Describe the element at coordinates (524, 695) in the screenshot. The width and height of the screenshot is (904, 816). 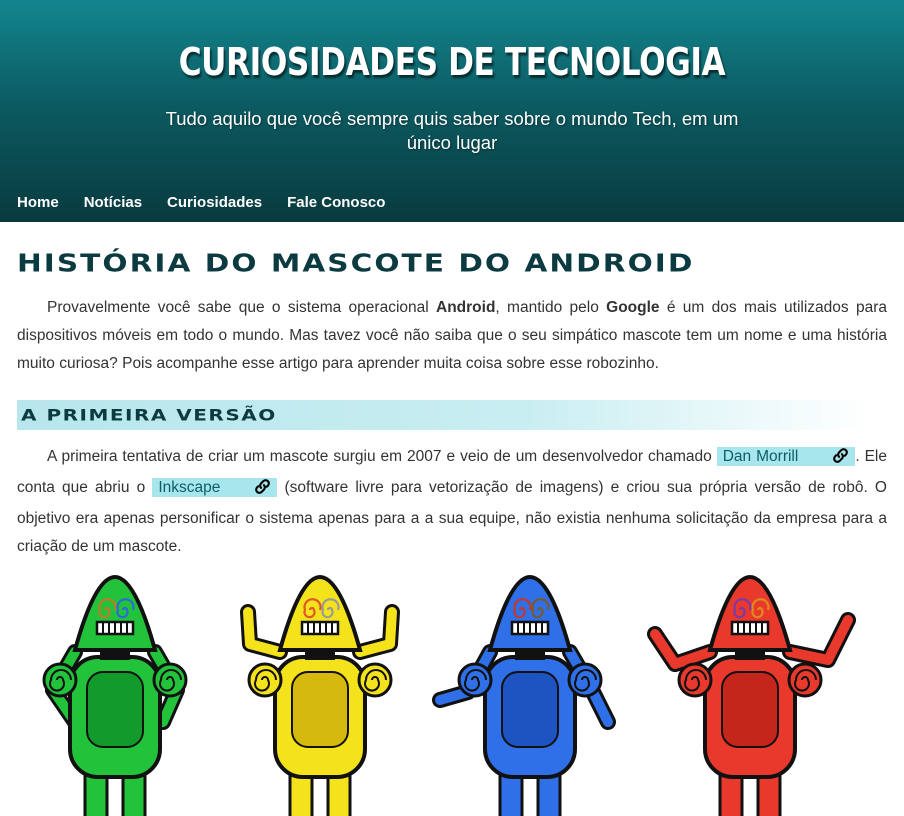
I see `blue-robot` at that location.